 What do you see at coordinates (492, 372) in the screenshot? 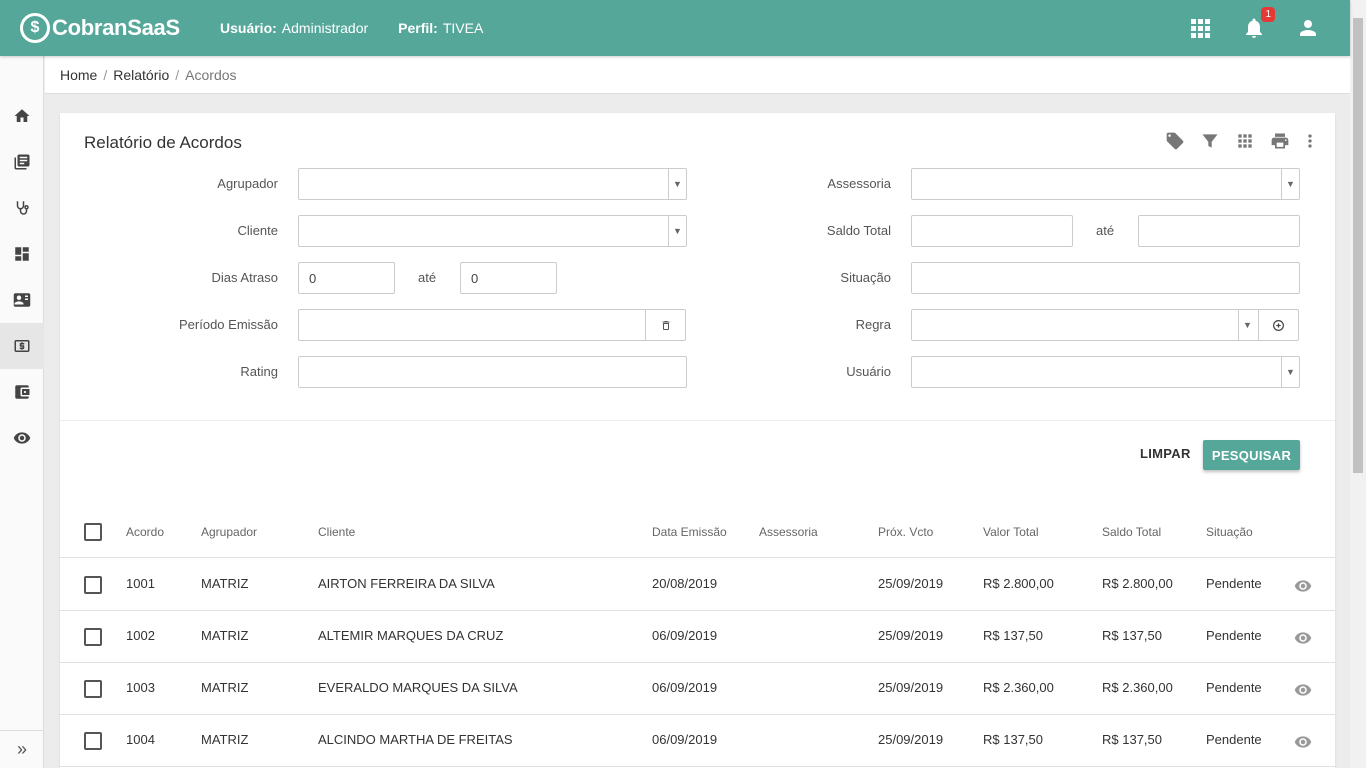
I see `rating-input` at bounding box center [492, 372].